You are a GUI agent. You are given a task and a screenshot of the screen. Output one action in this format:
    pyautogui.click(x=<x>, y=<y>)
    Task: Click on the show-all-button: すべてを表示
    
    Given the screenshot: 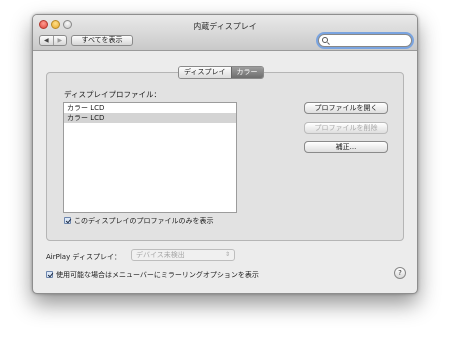 What is the action you would take?
    pyautogui.click(x=102, y=40)
    